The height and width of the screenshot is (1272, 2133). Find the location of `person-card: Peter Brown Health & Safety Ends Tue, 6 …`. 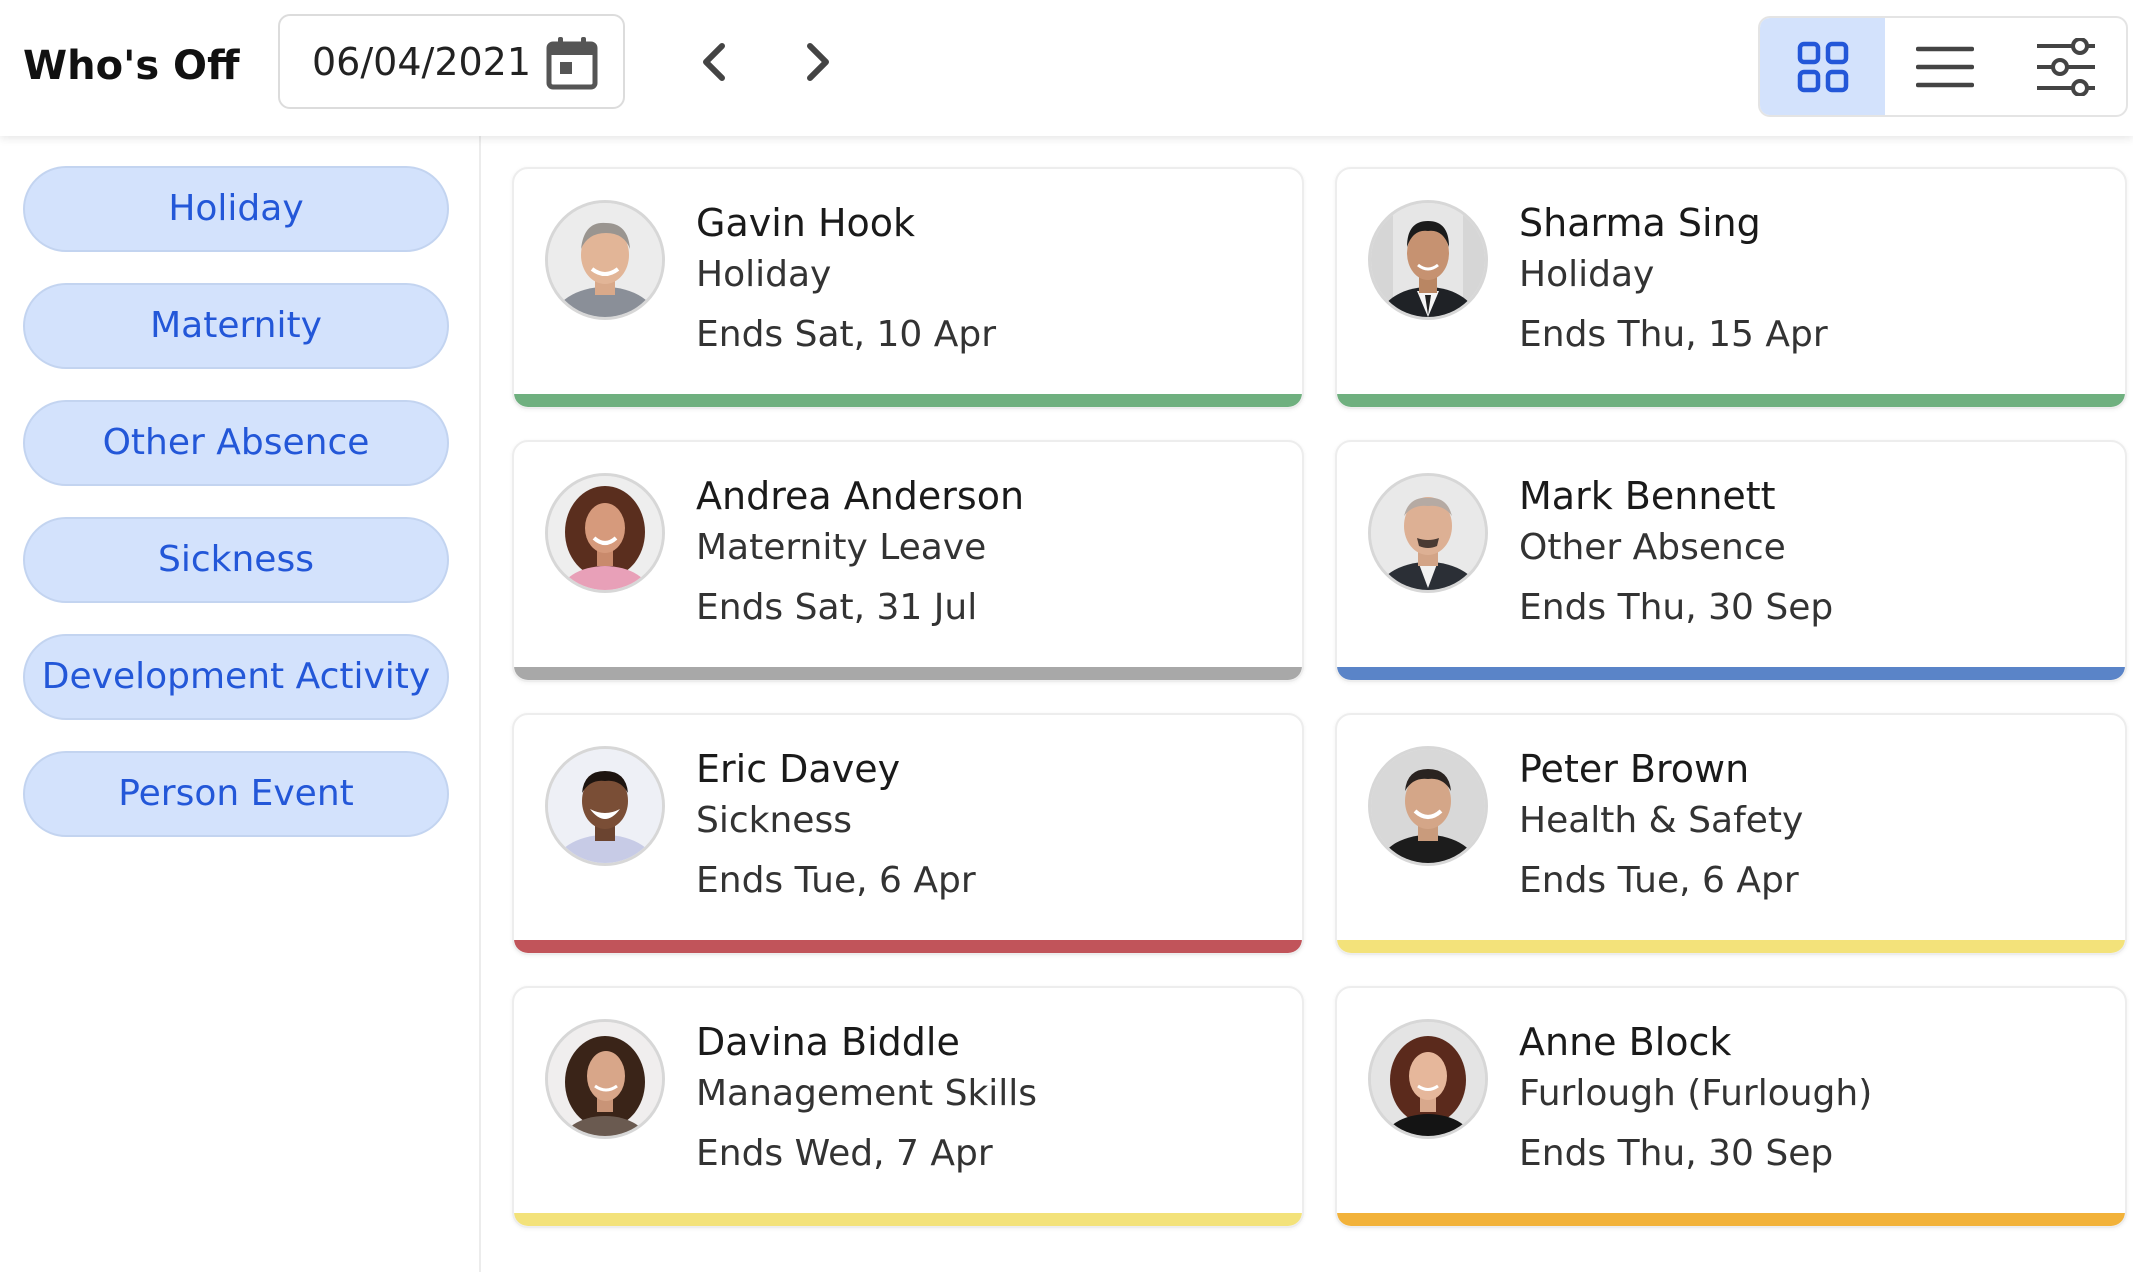

person-card: Peter Brown Health & Safety Ends Tue, 6 … is located at coordinates (1731, 834).